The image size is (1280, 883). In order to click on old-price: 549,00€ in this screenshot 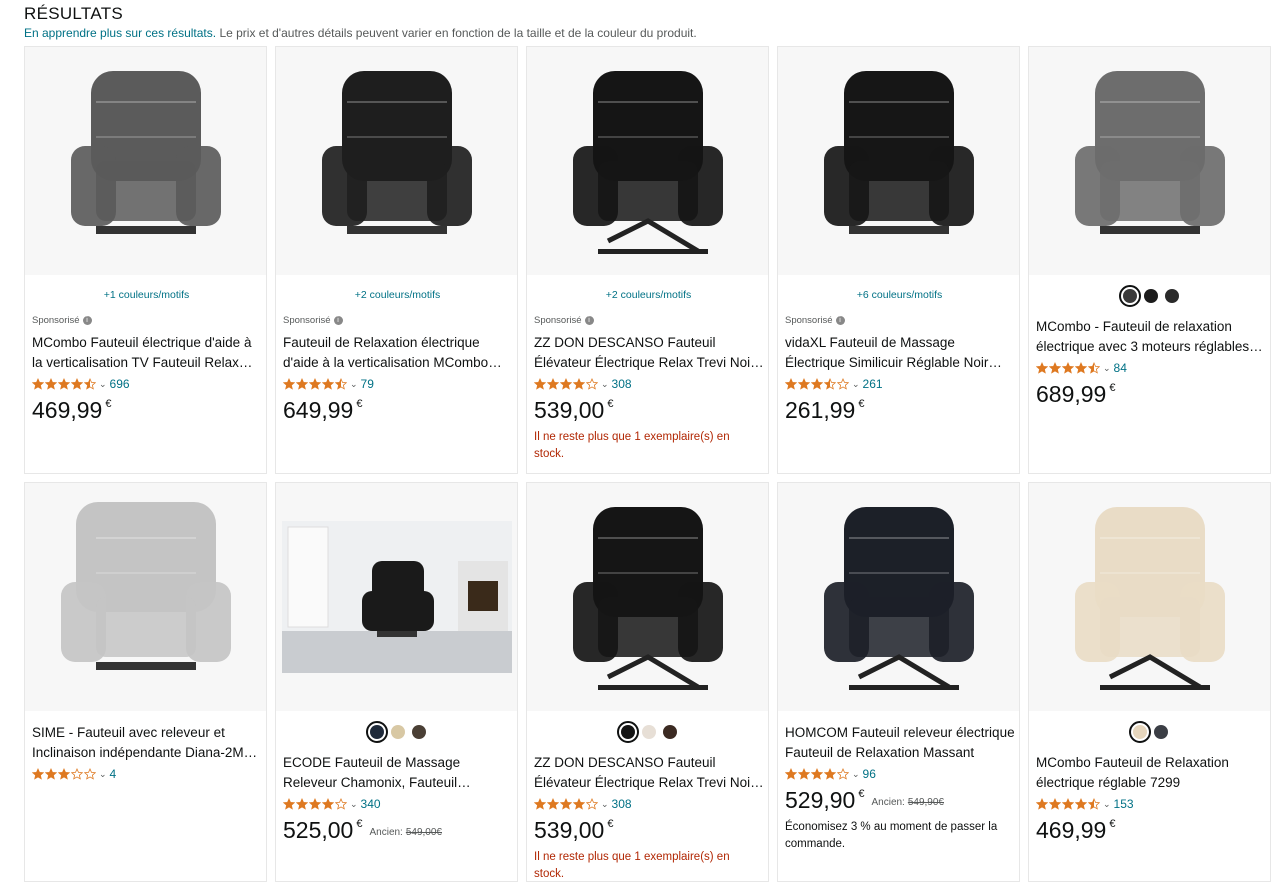, I will do `click(423, 832)`.